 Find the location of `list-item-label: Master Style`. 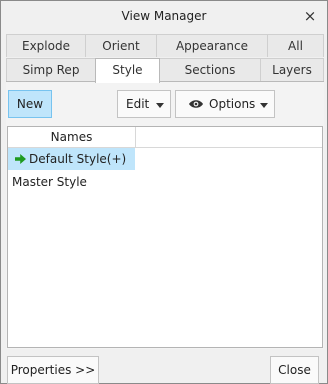

list-item-label: Master Style is located at coordinates (49, 182).